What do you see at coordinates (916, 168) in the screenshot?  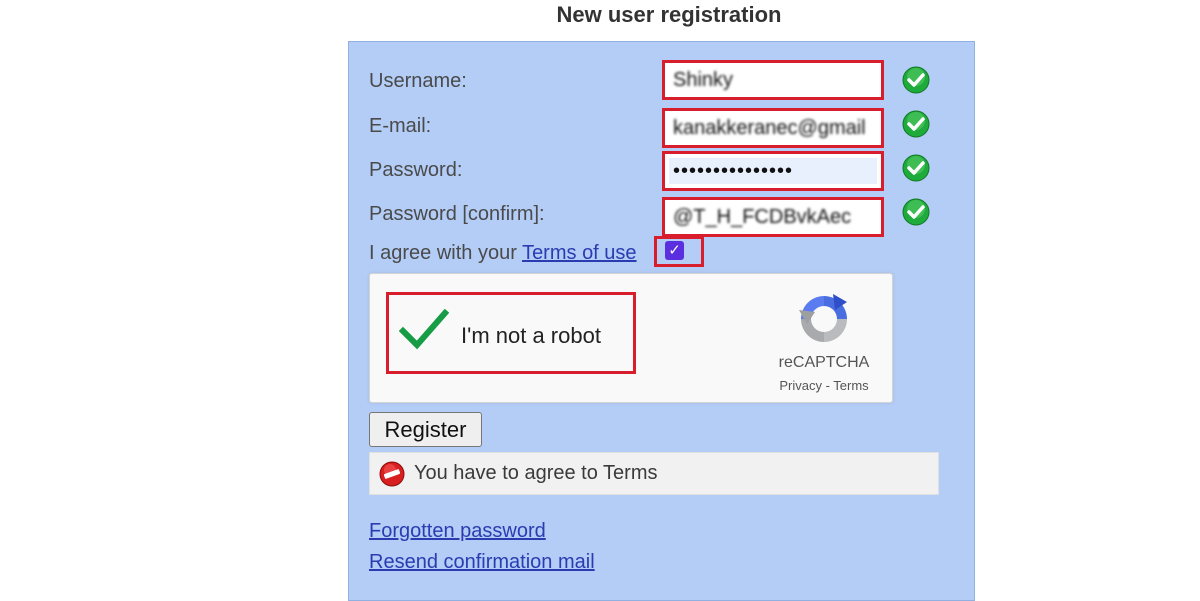 I see `password-valid-icon` at bounding box center [916, 168].